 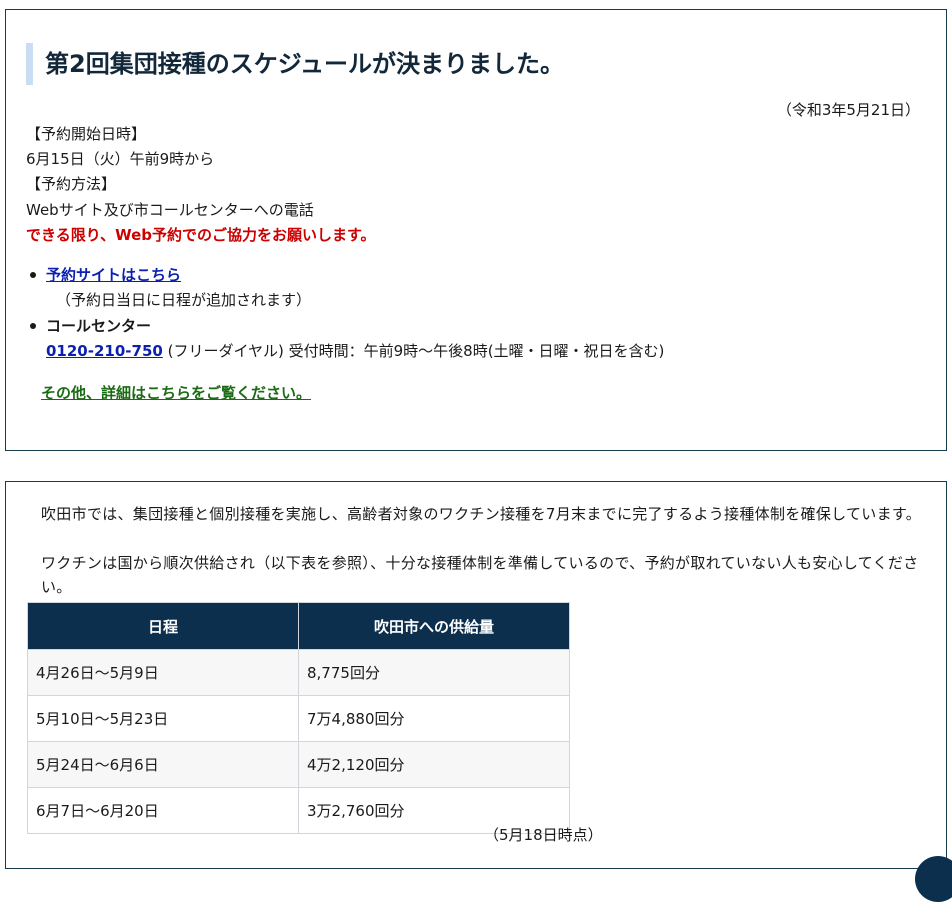 What do you see at coordinates (434, 672) in the screenshot?
I see `amount-cell: 8,775回分` at bounding box center [434, 672].